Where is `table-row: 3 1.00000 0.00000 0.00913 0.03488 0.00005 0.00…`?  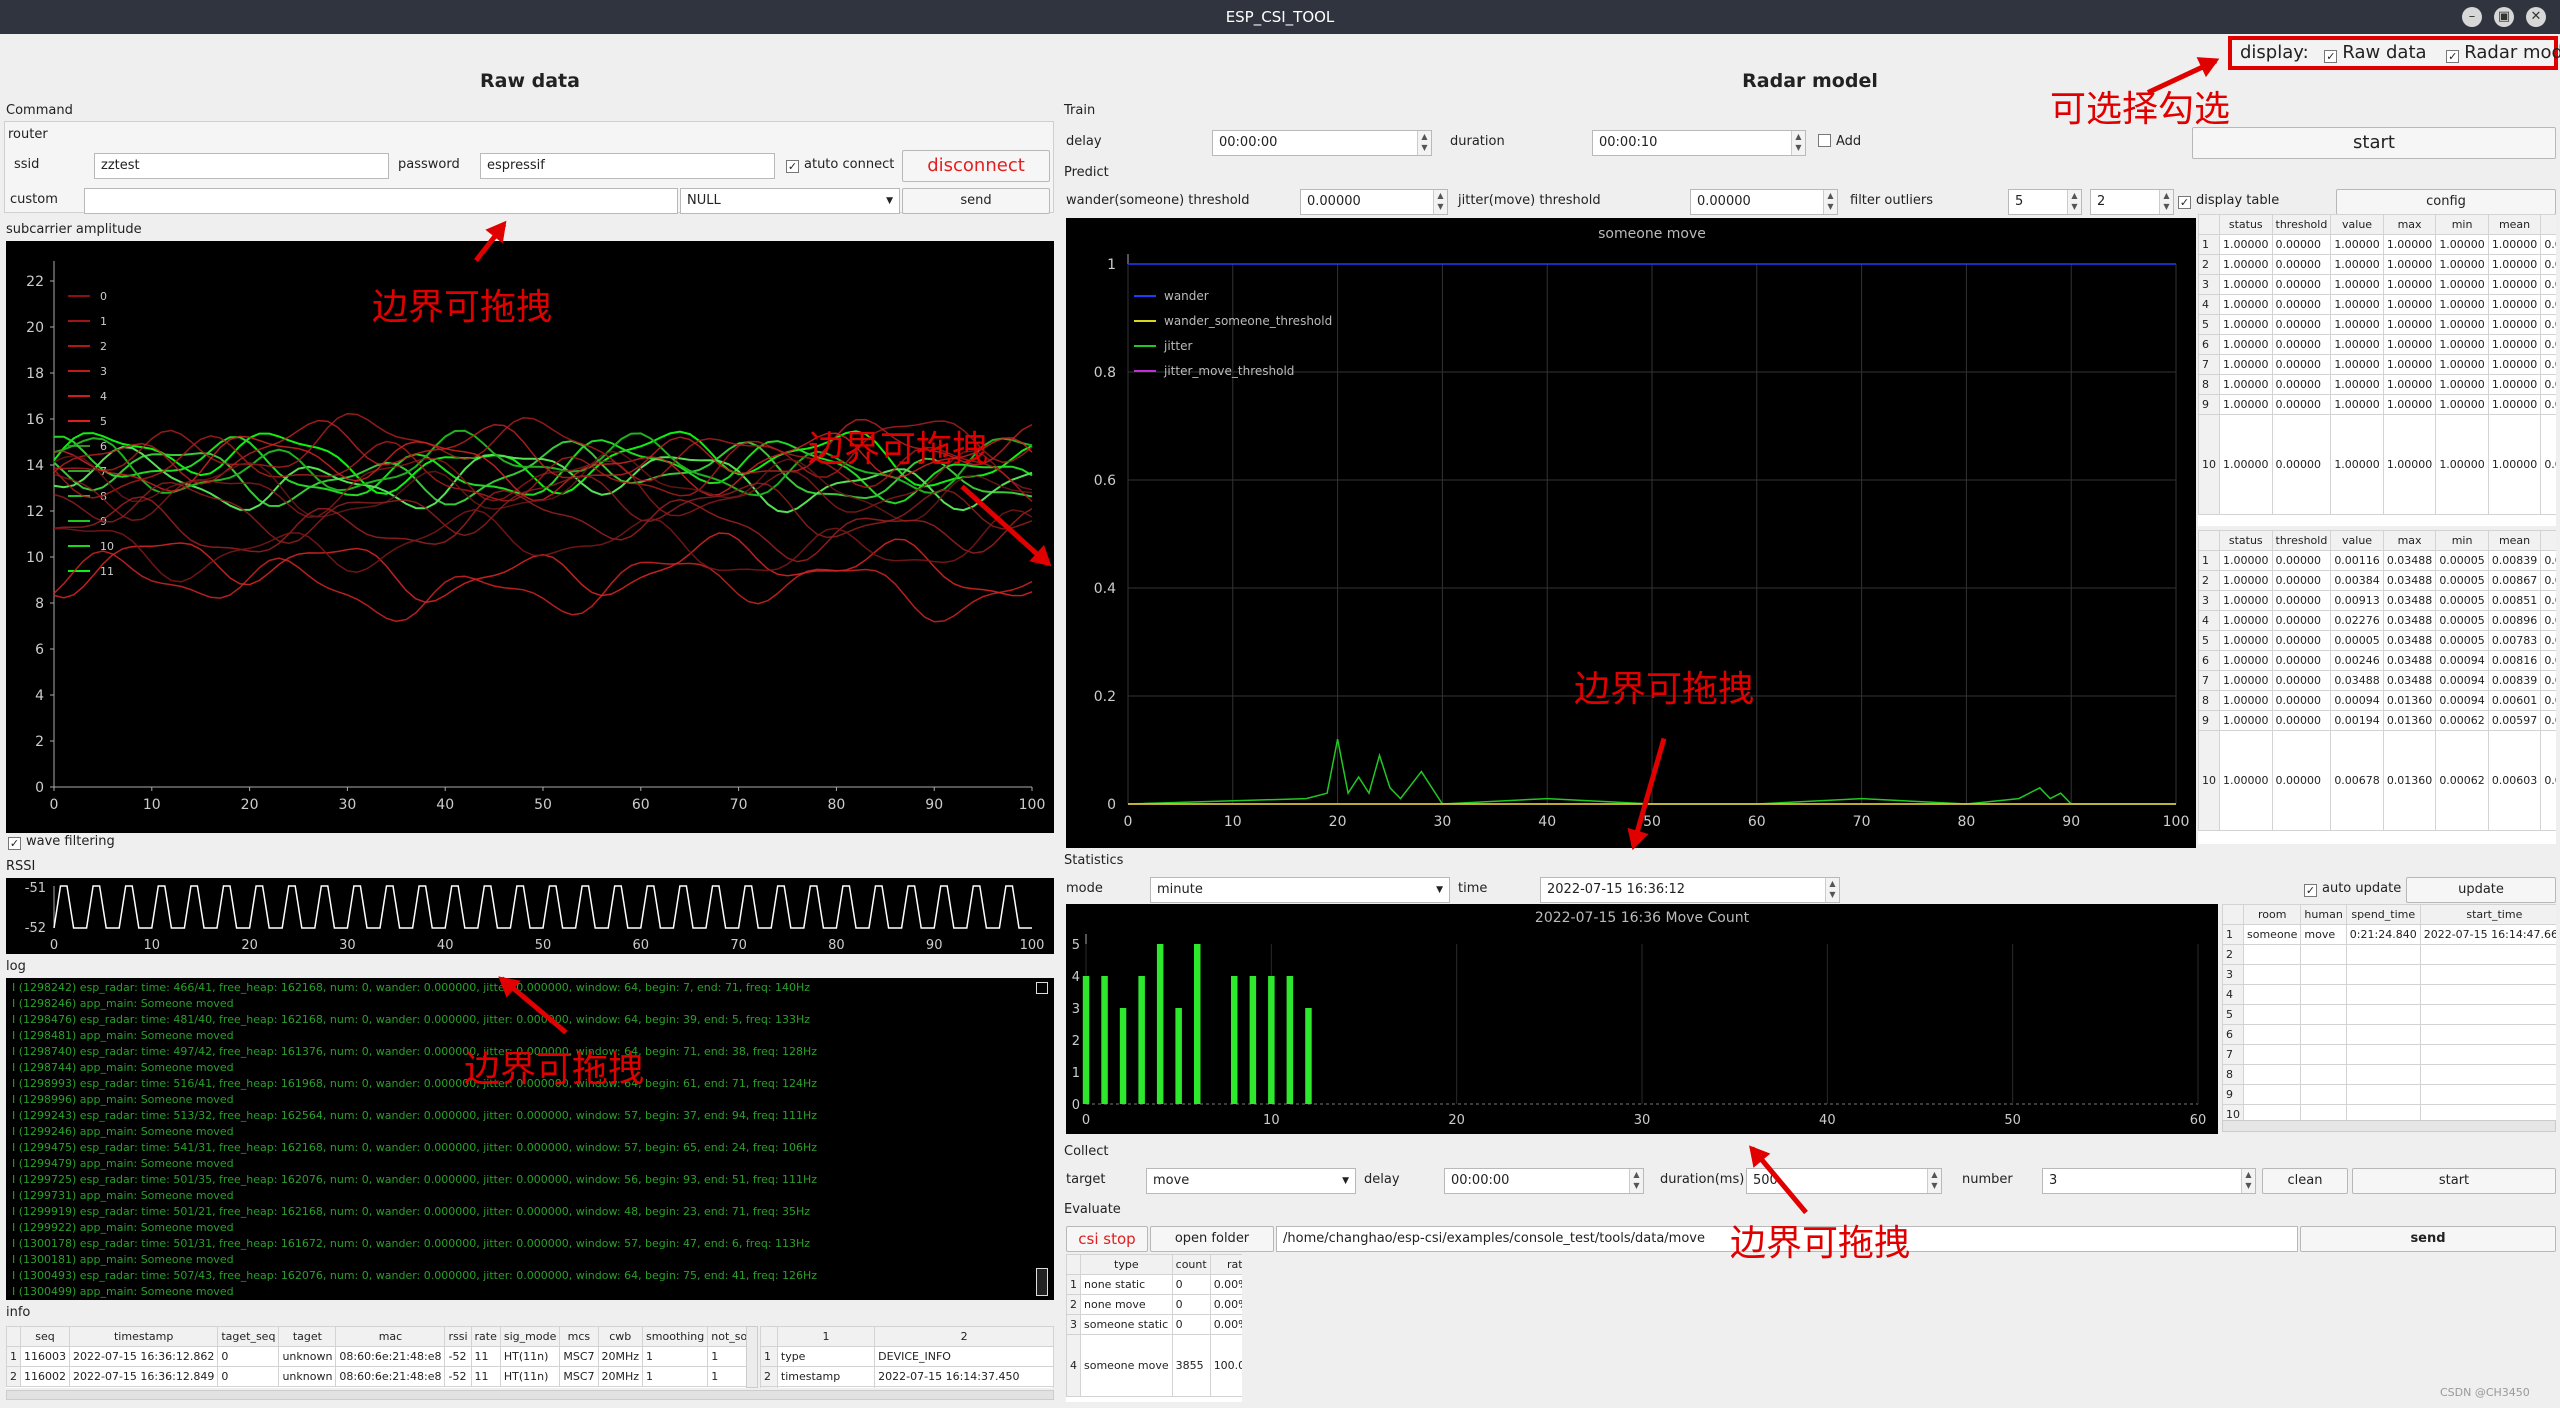
table-row: 3 1.00000 0.00000 0.00913 0.03488 0.00005 0.00… is located at coordinates (2377, 600).